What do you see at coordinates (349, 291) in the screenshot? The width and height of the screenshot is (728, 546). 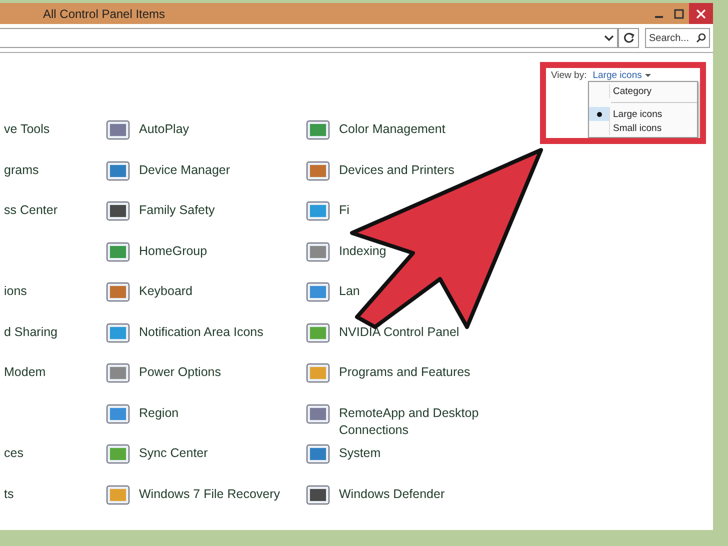 I see `control-panel-item: Lan` at bounding box center [349, 291].